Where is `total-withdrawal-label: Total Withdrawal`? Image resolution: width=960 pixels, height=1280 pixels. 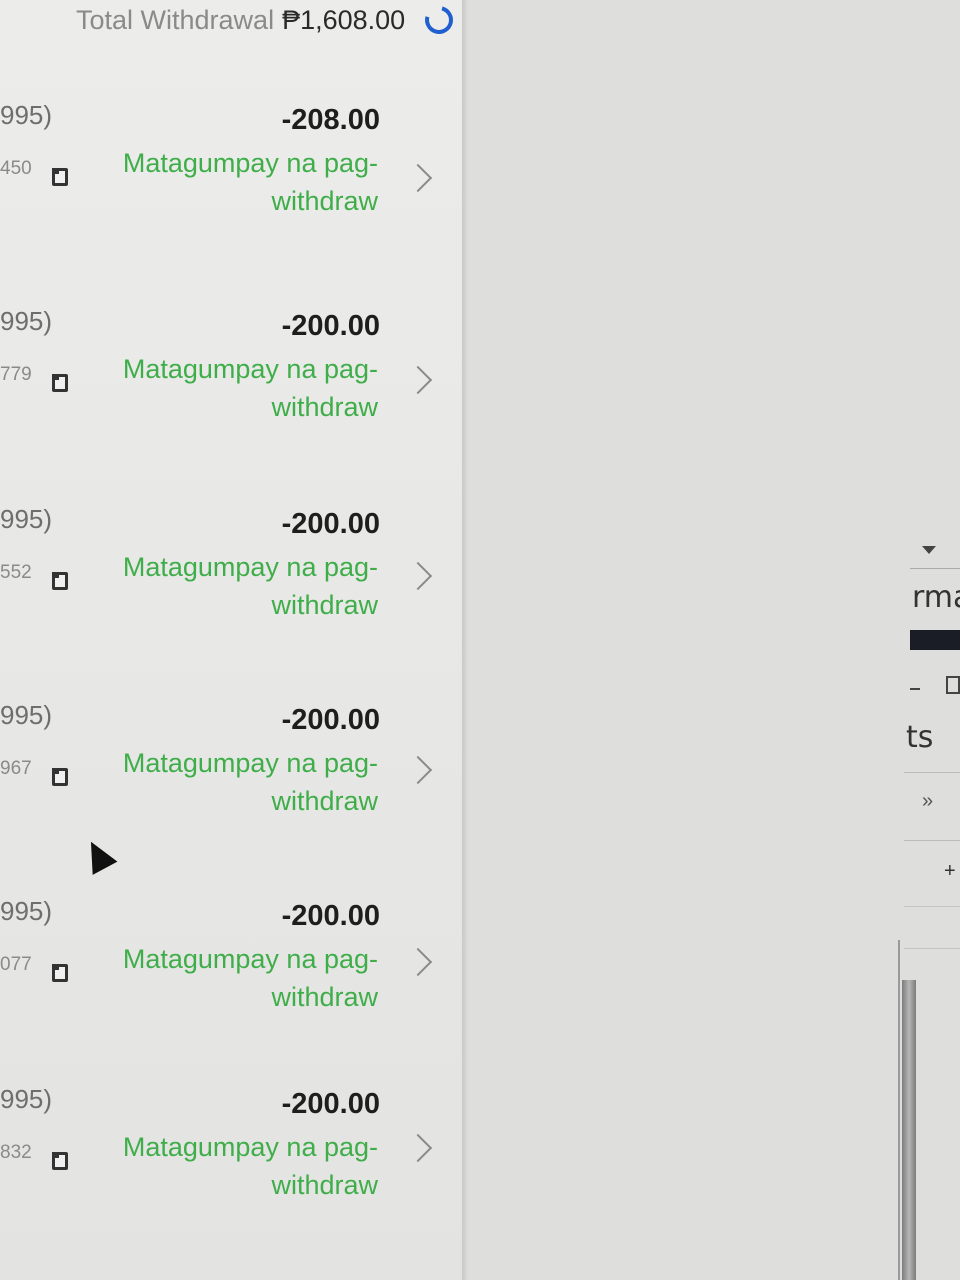
total-withdrawal-label: Total Withdrawal is located at coordinates (175, 19).